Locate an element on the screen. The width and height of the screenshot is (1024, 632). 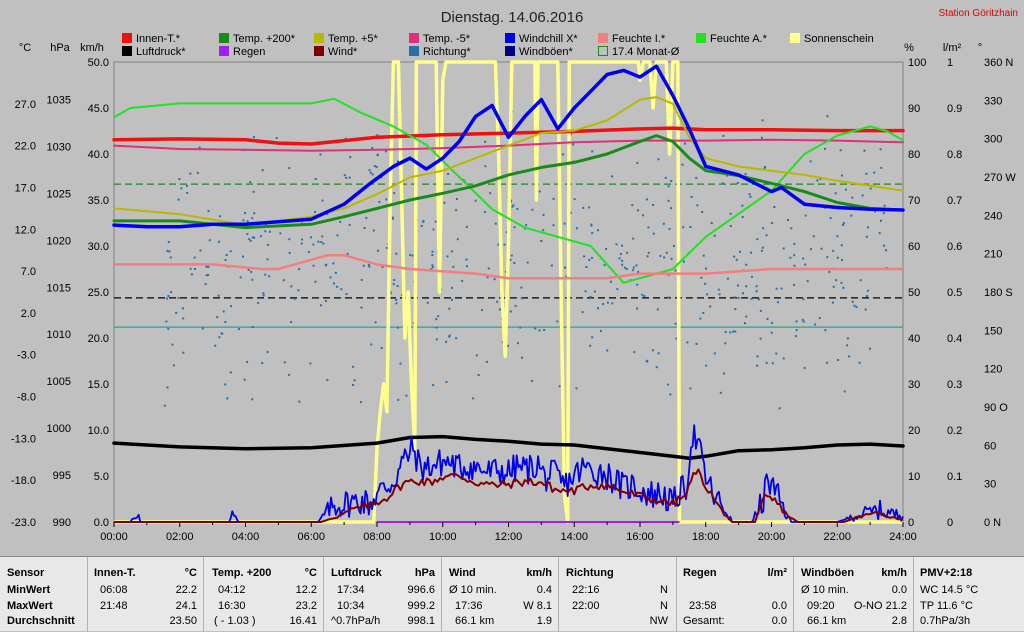
luftdruck-unit: hPa is located at coordinates (424, 573).